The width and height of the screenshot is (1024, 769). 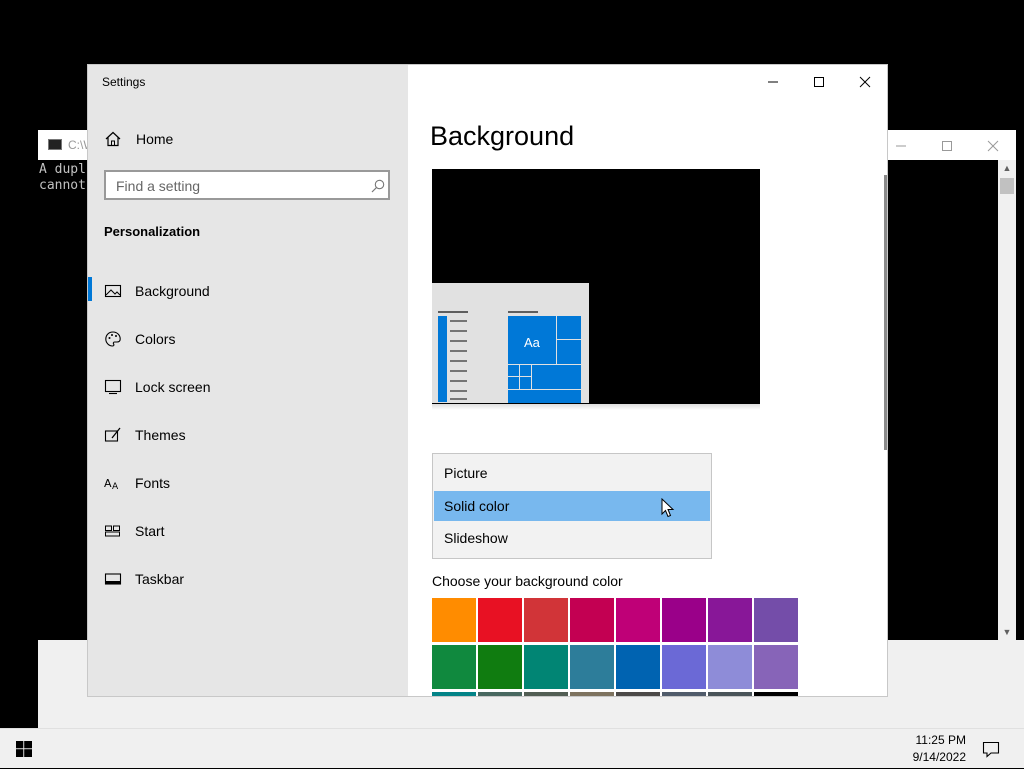 What do you see at coordinates (112, 531) in the screenshot?
I see `start-icon` at bounding box center [112, 531].